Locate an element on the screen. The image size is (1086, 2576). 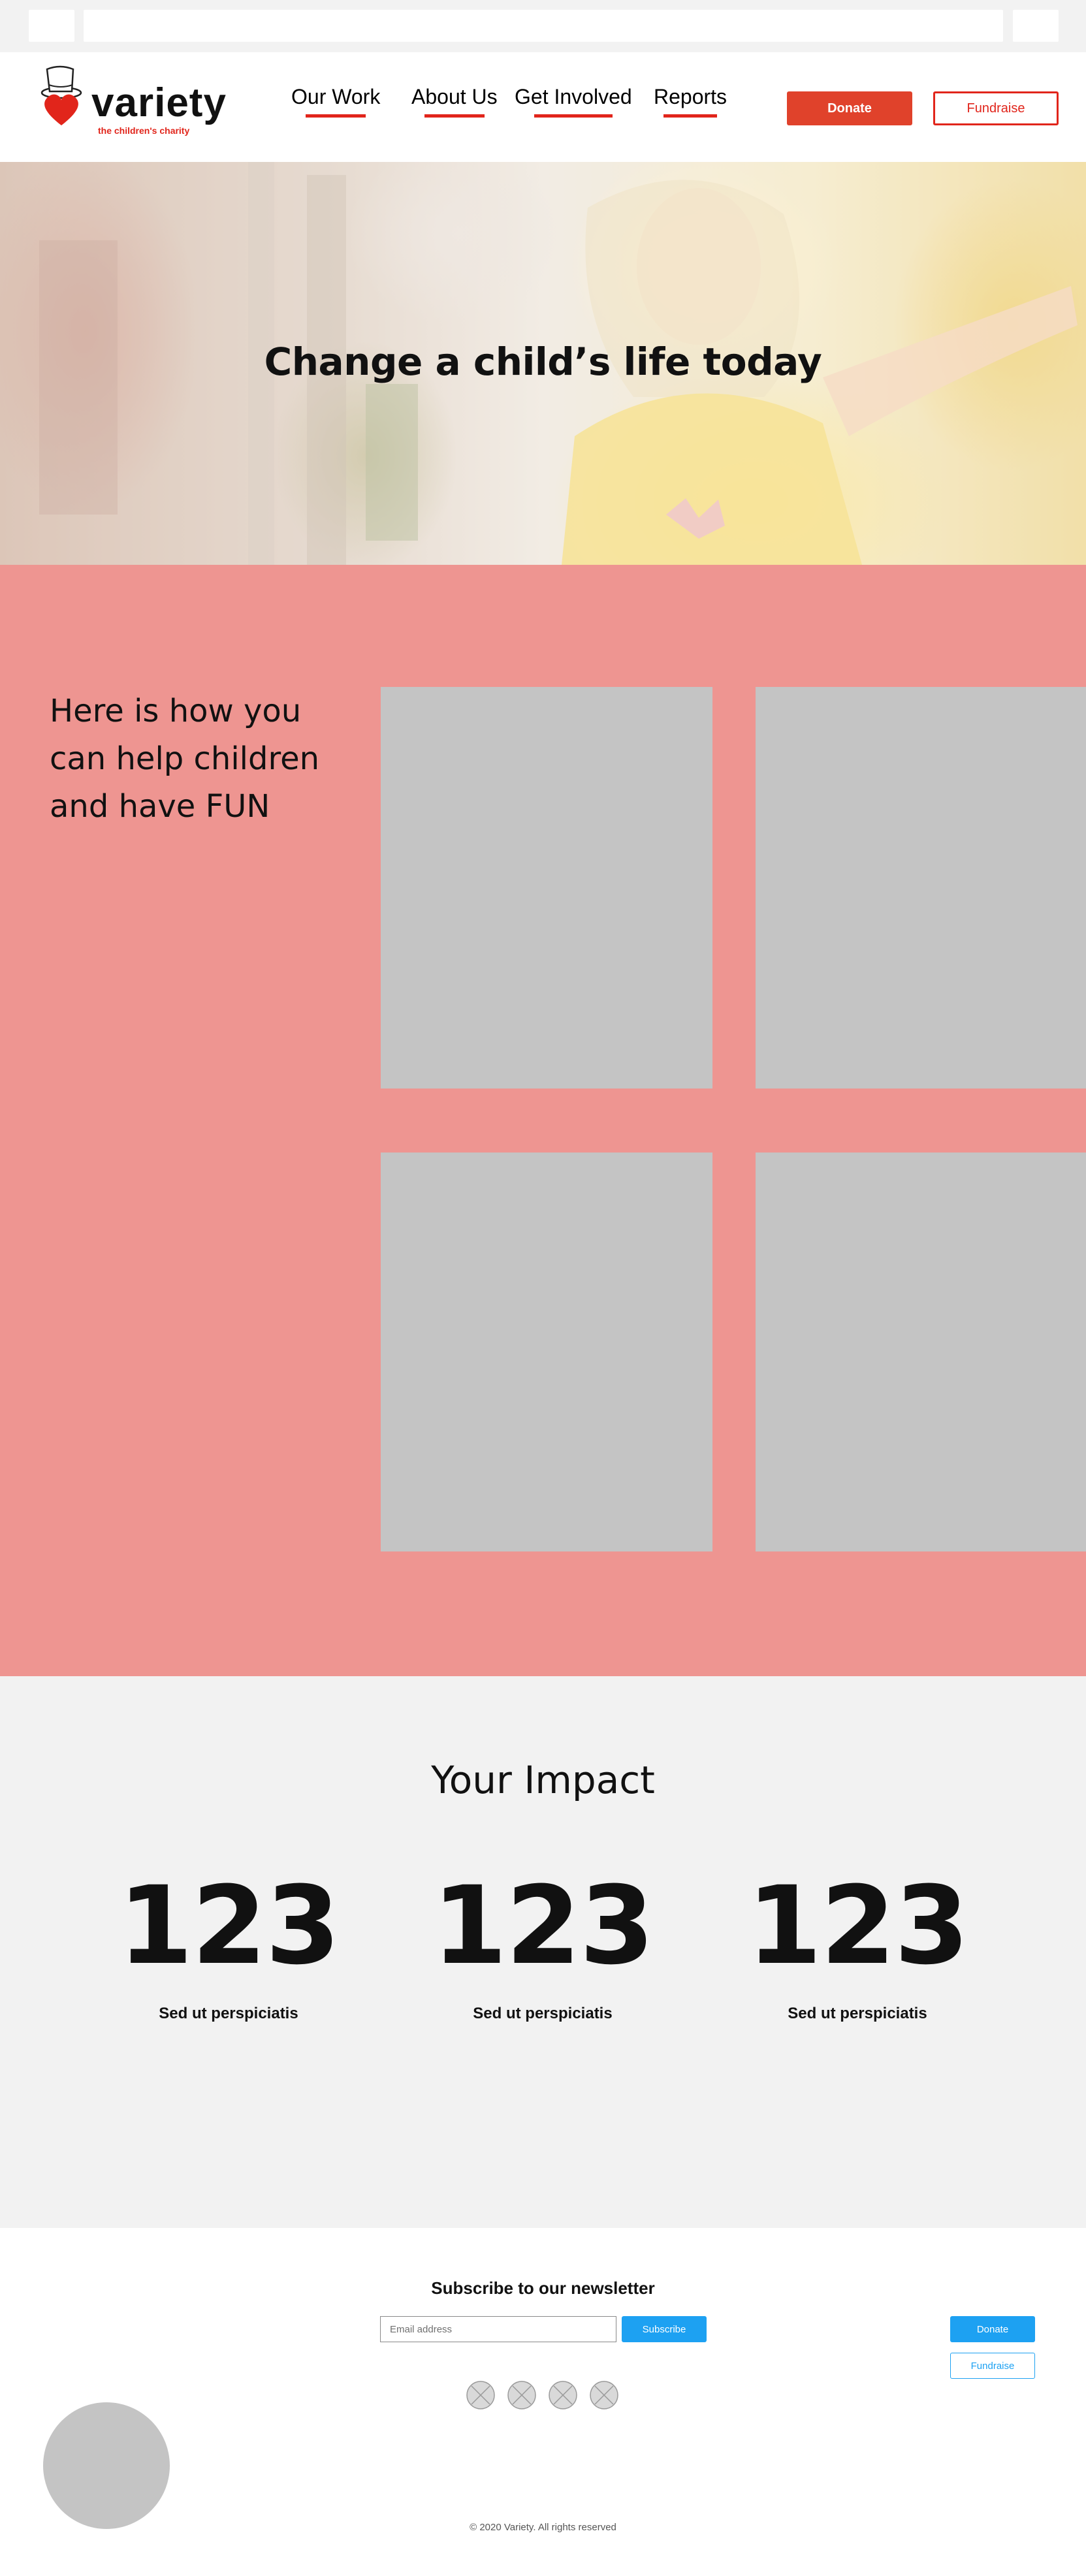
browser-chrome is located at coordinates (543, 26).